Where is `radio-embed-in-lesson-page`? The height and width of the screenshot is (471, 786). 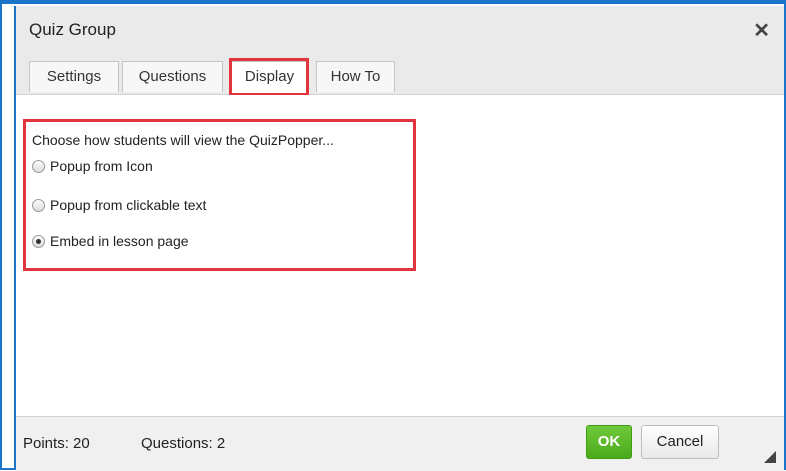 radio-embed-in-lesson-page is located at coordinates (38, 241).